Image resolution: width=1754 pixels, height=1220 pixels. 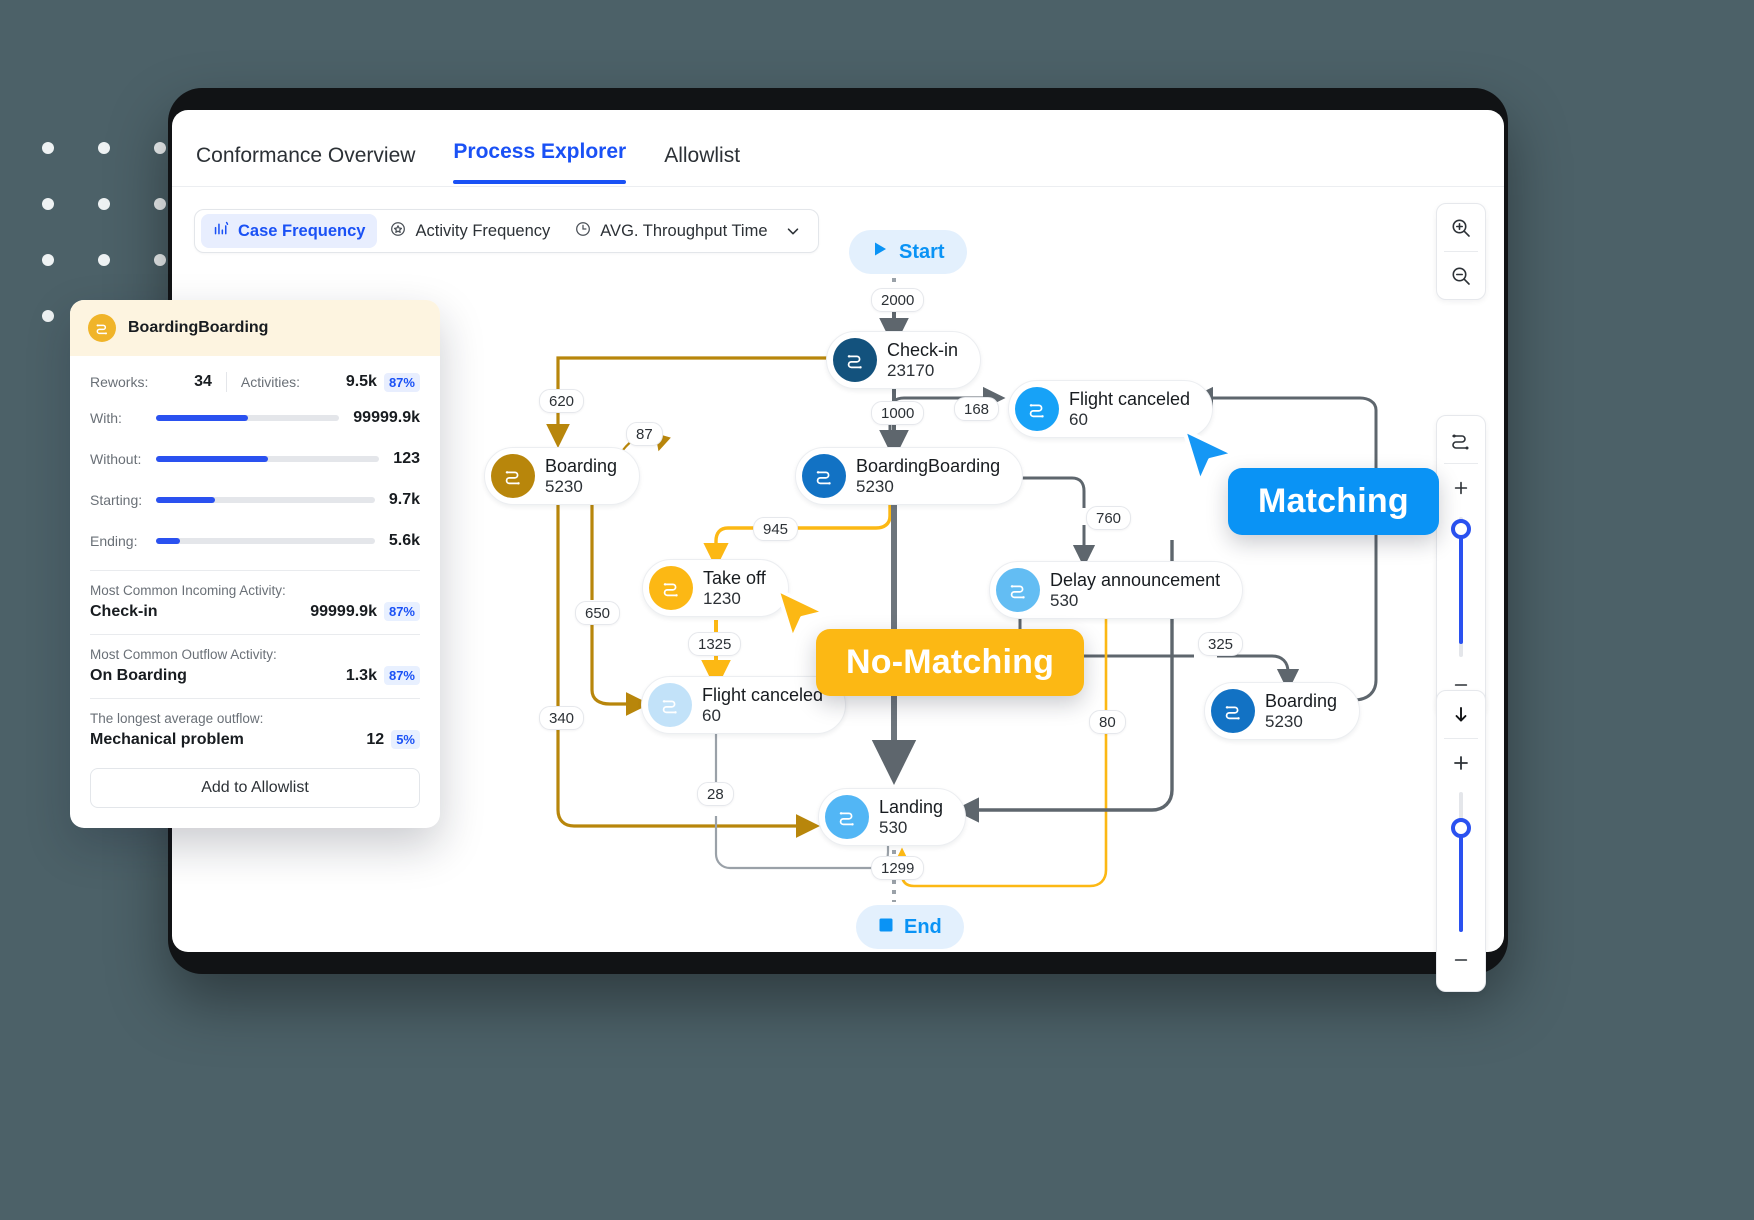 I want to click on tab-allowlist: Allowlist, so click(x=702, y=165).